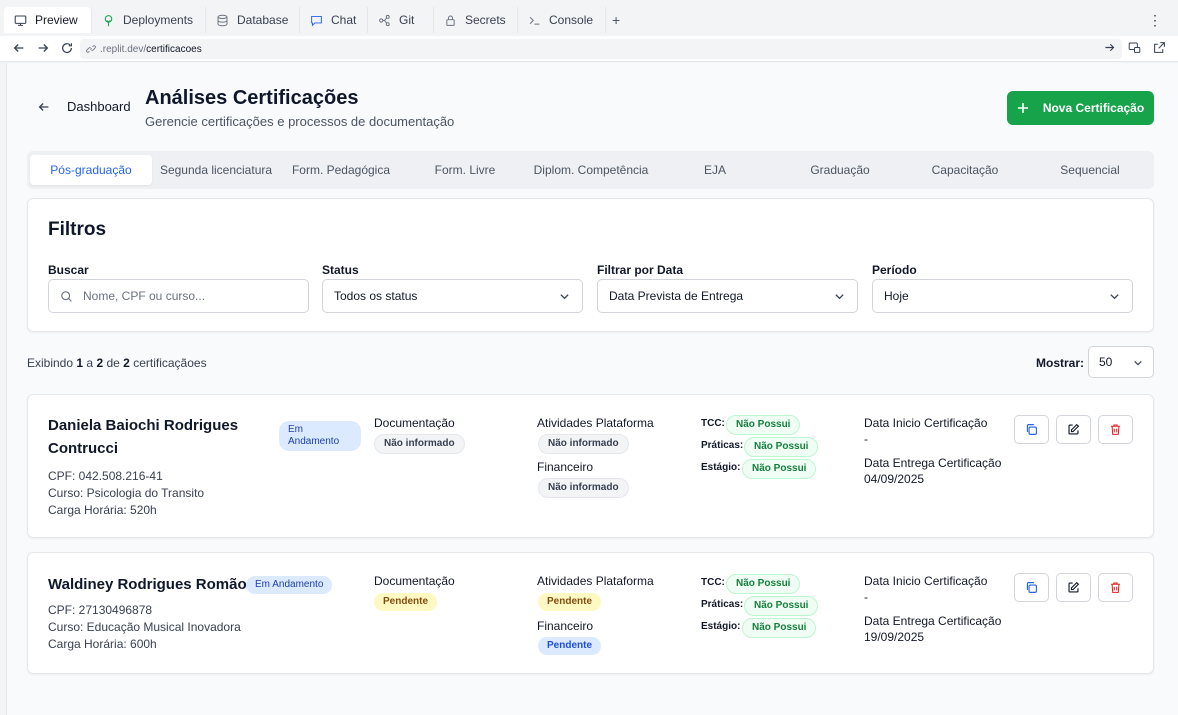 The height and width of the screenshot is (715, 1178). Describe the element at coordinates (763, 425) in the screenshot. I see `tcc-badge: Não Possui` at that location.